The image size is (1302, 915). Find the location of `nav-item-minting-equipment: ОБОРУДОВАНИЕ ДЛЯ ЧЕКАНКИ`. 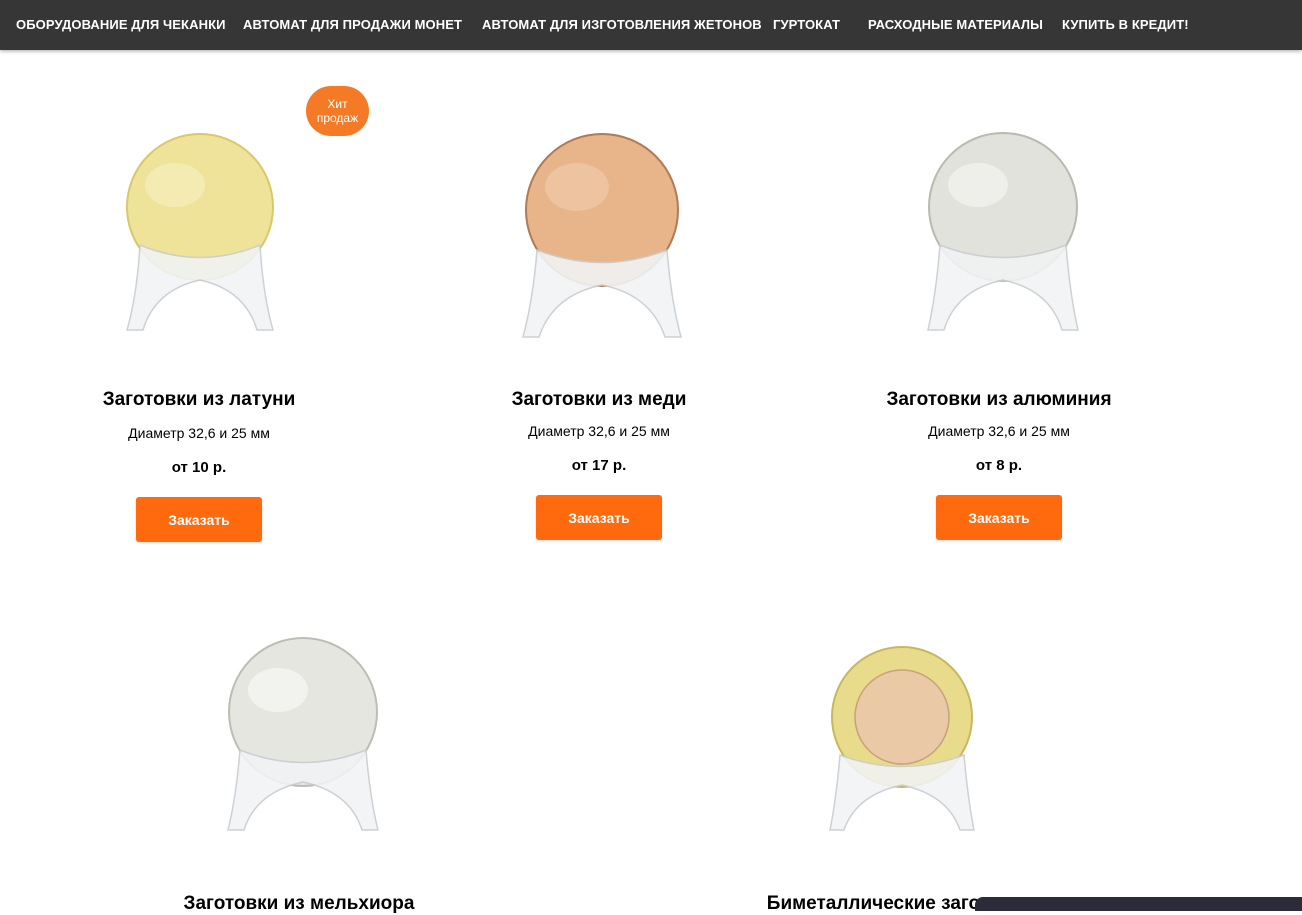

nav-item-minting-equipment: ОБОРУДОВАНИЕ ДЛЯ ЧЕКАНКИ is located at coordinates (121, 24).